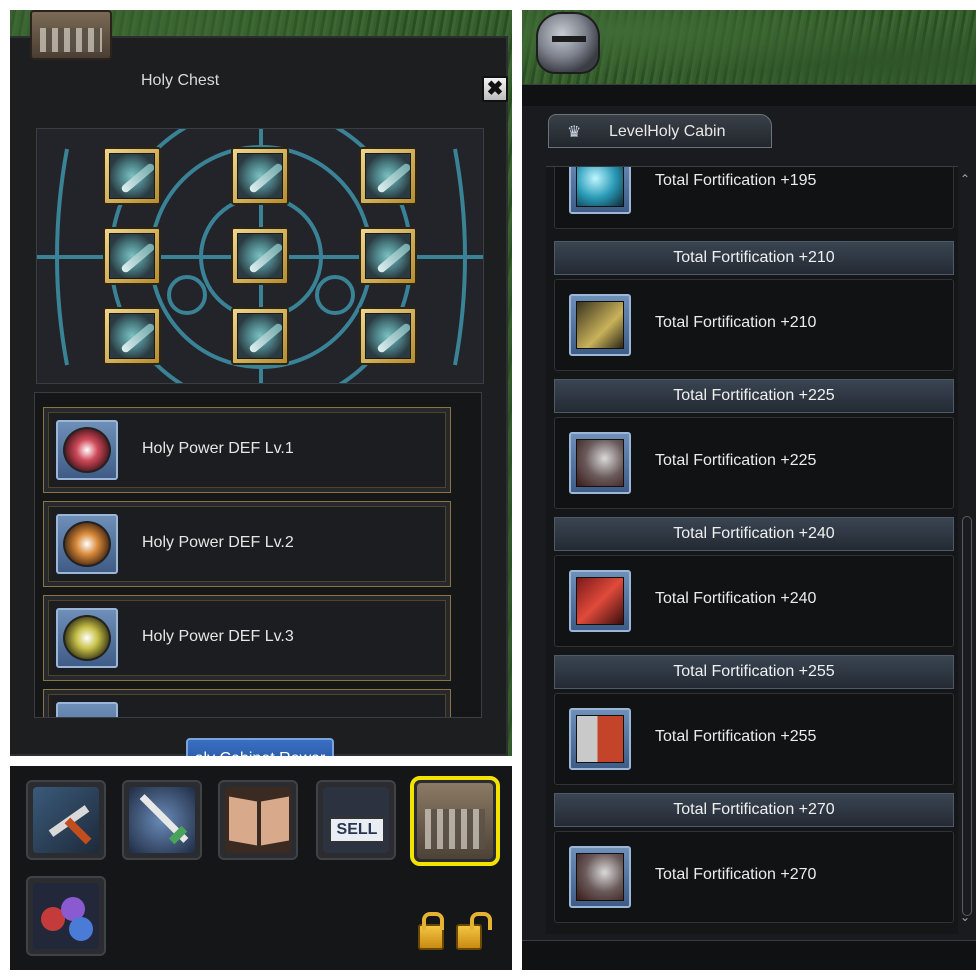  What do you see at coordinates (431, 931) in the screenshot?
I see `lock-closed-icon` at bounding box center [431, 931].